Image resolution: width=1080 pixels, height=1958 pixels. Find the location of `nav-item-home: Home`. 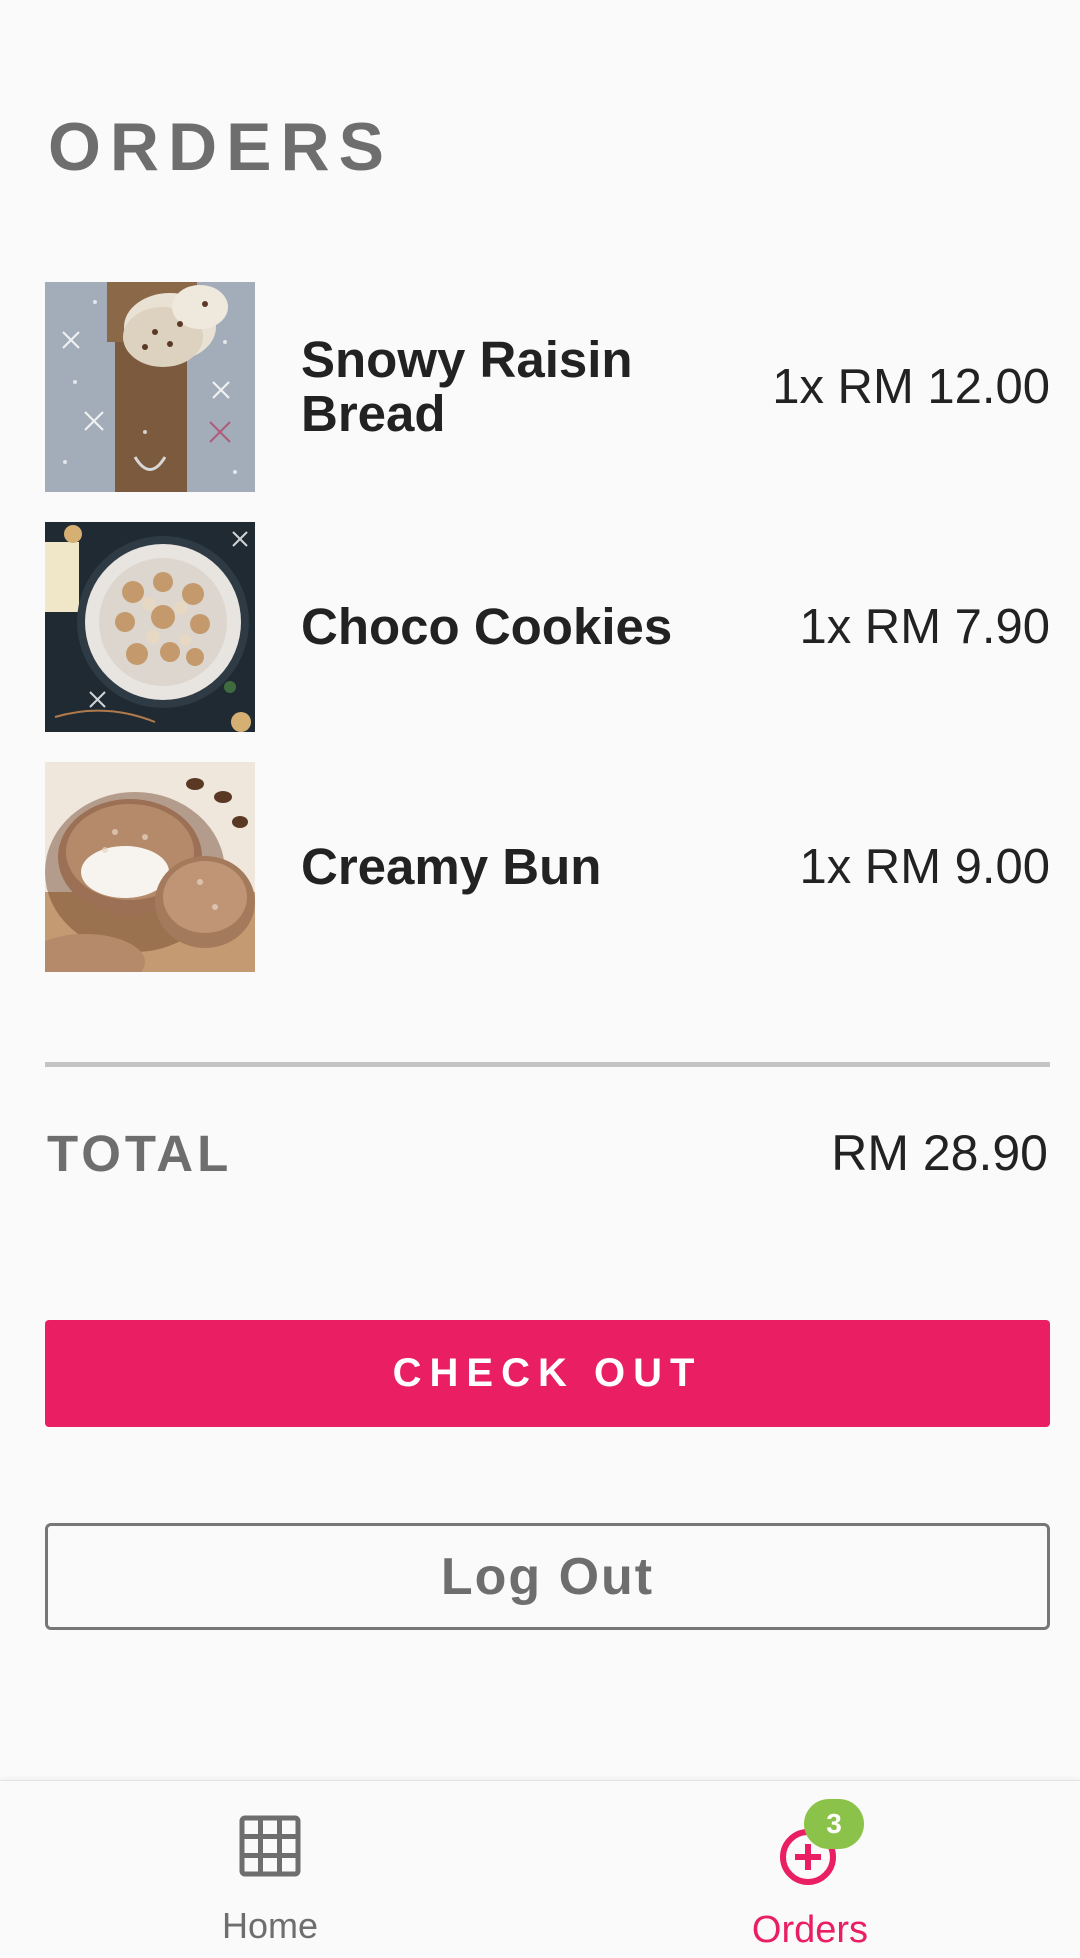

nav-item-home: Home is located at coordinates (270, 1869).